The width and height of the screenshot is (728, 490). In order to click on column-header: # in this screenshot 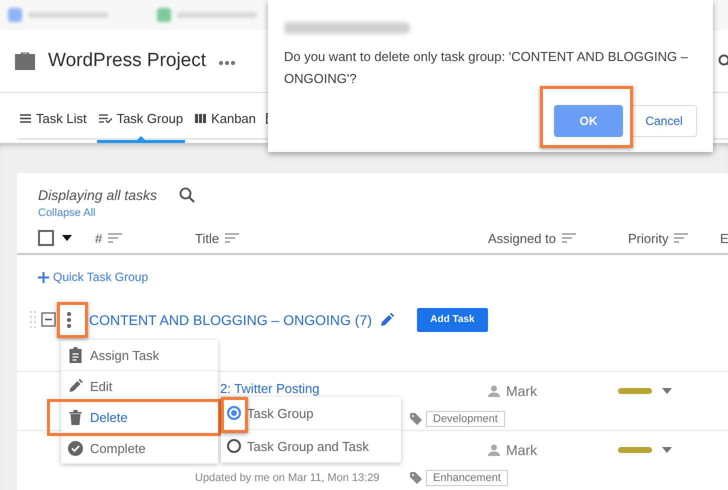, I will do `click(98, 238)`.